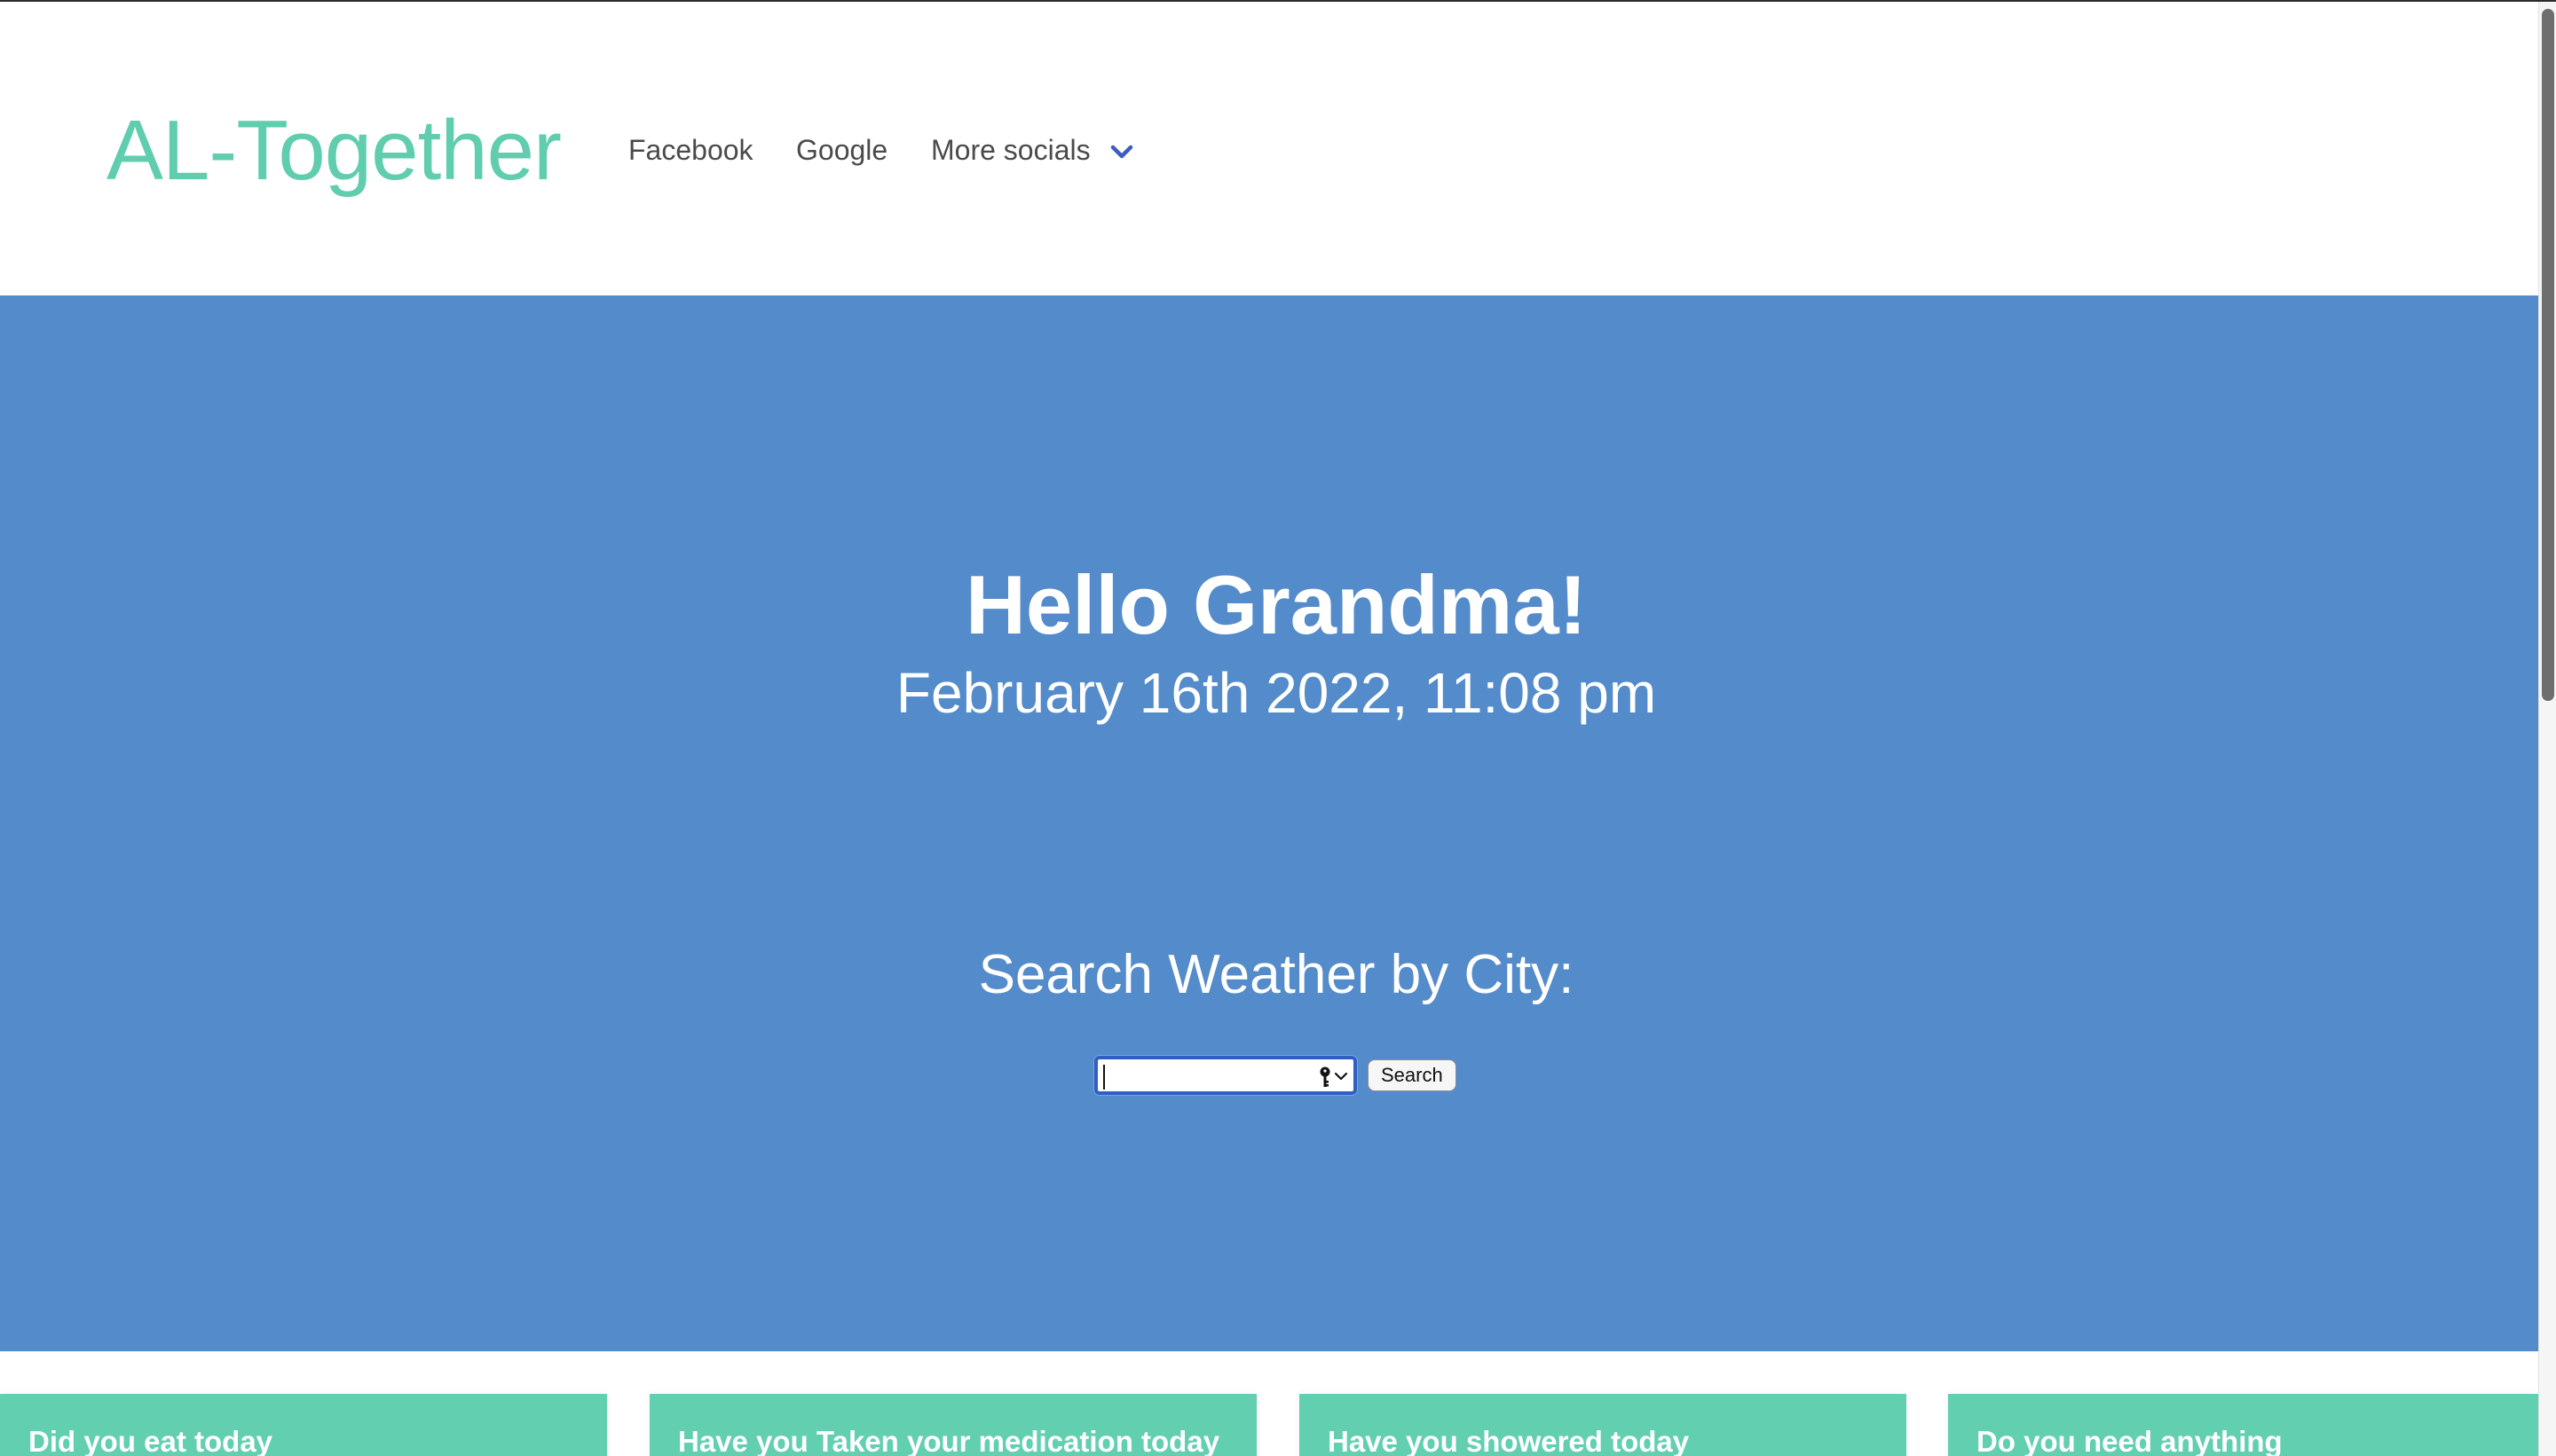 The width and height of the screenshot is (2556, 1456). What do you see at coordinates (949, 1440) in the screenshot?
I see `card-title: Have you Taken your medication today` at bounding box center [949, 1440].